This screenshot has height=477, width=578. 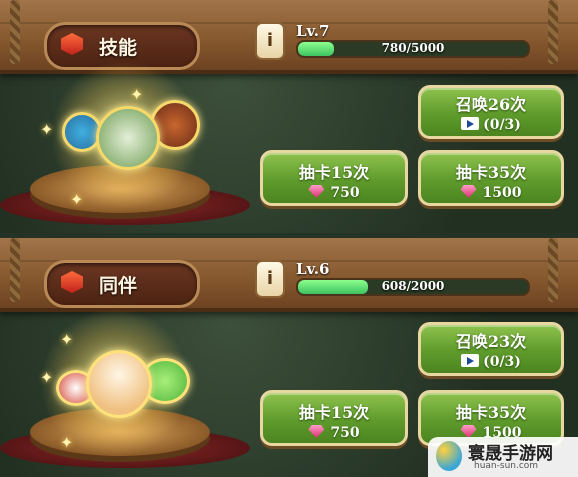 I want to click on watermark-url: huan-sun.com, so click(x=506, y=466).